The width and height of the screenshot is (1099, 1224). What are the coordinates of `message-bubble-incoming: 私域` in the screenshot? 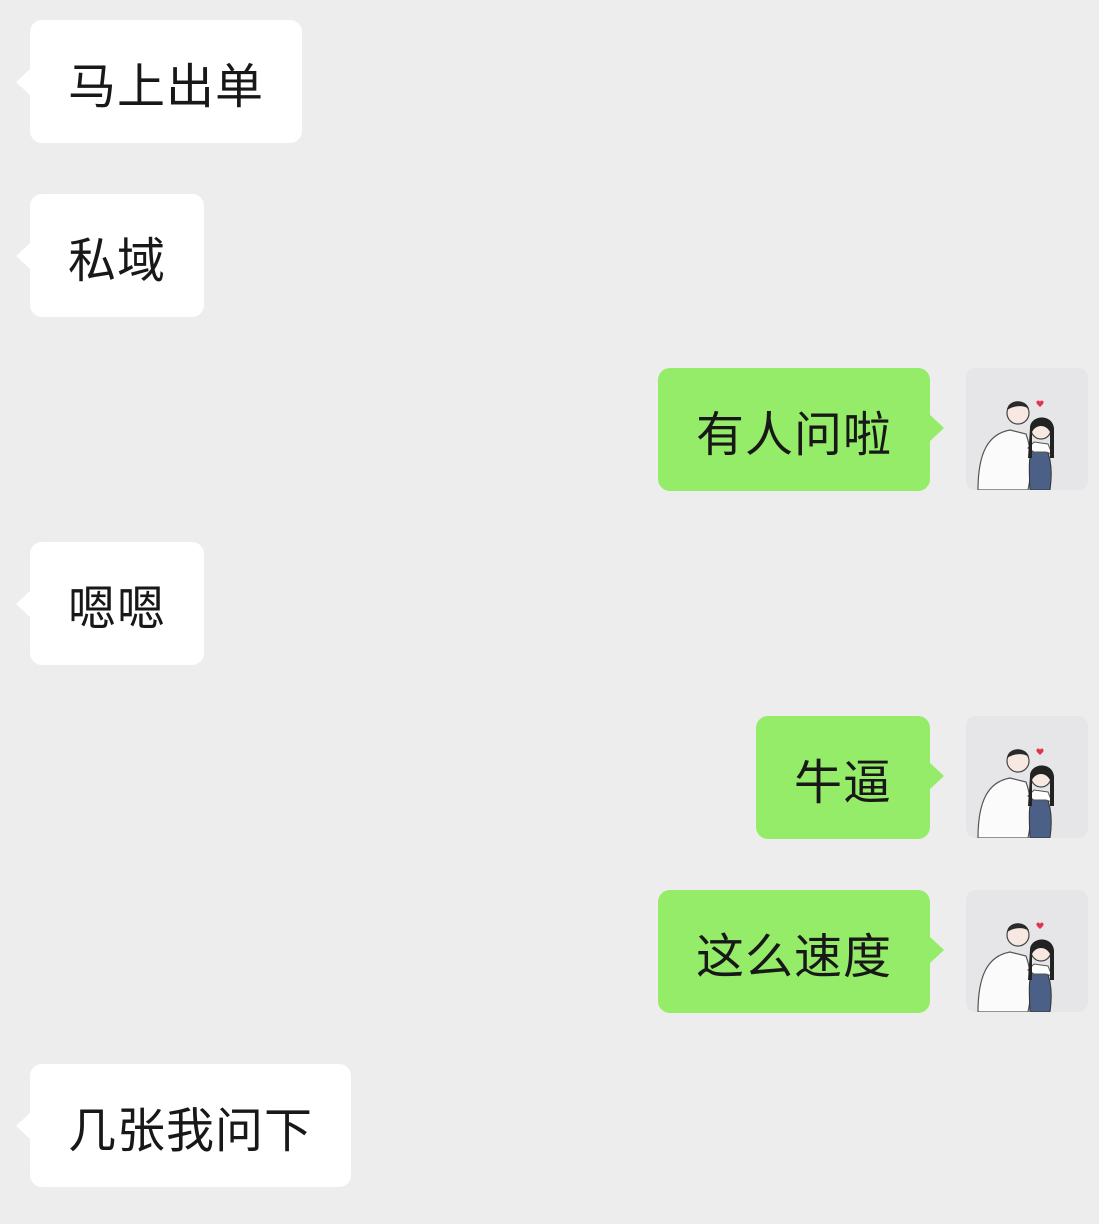 It's located at (110, 255).